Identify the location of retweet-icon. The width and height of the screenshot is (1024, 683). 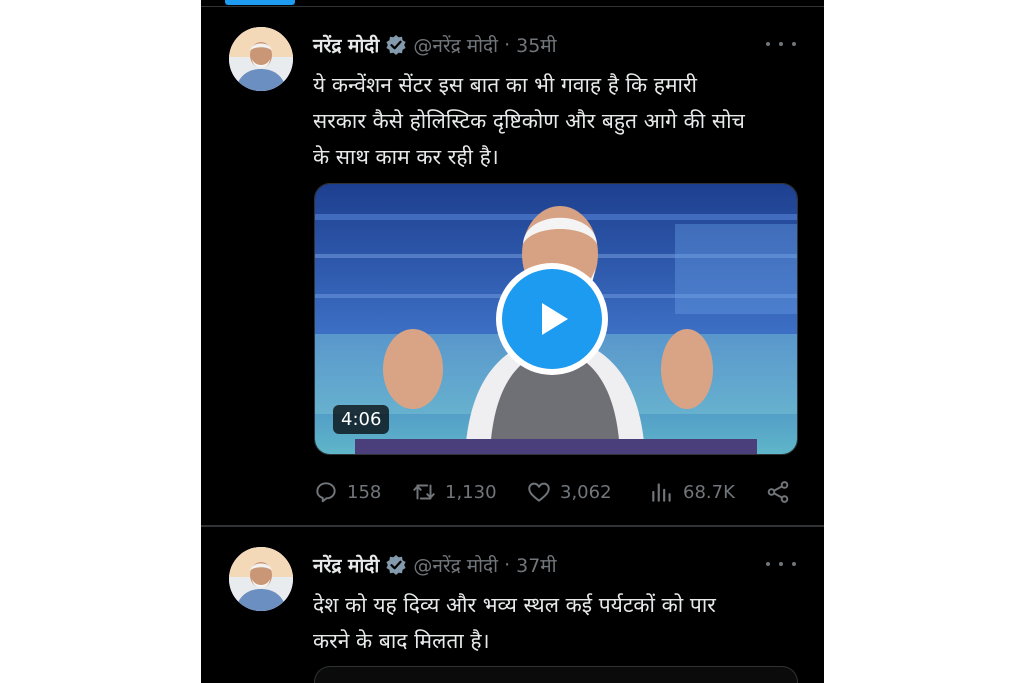
(424, 492).